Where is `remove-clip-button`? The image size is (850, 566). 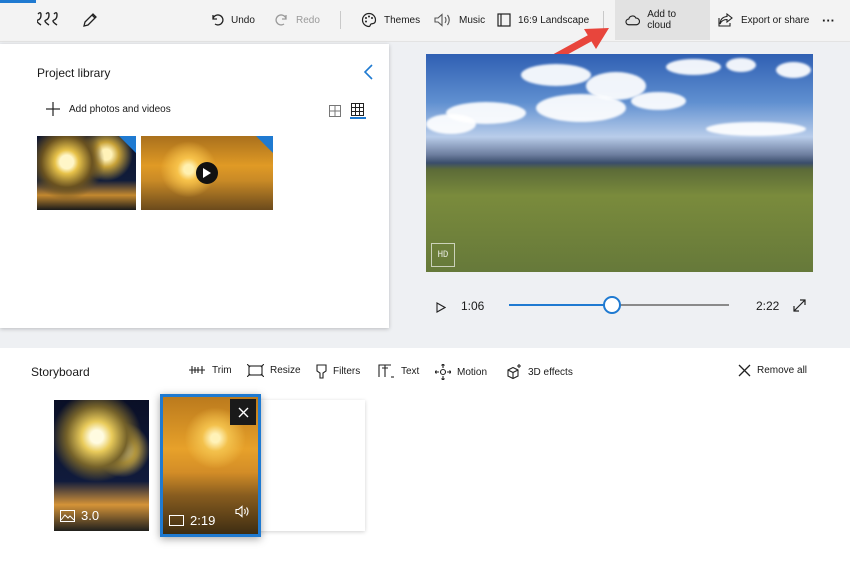 remove-clip-button is located at coordinates (243, 412).